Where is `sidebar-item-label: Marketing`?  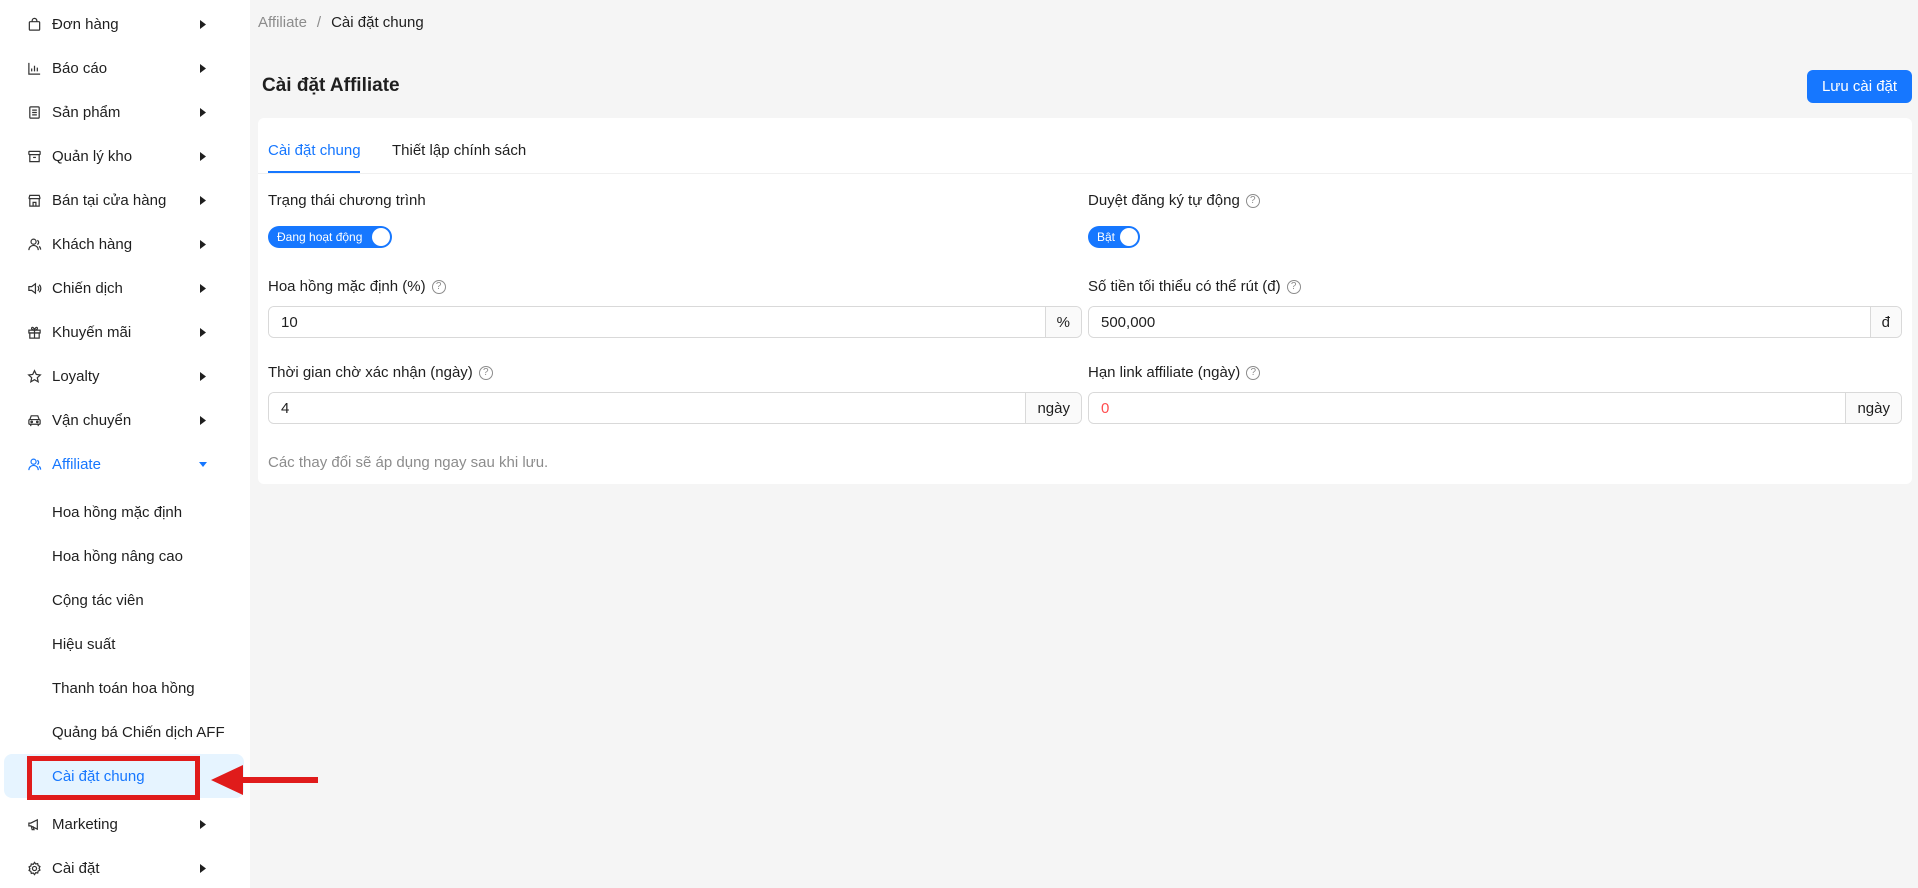
sidebar-item-label: Marketing is located at coordinates (85, 824).